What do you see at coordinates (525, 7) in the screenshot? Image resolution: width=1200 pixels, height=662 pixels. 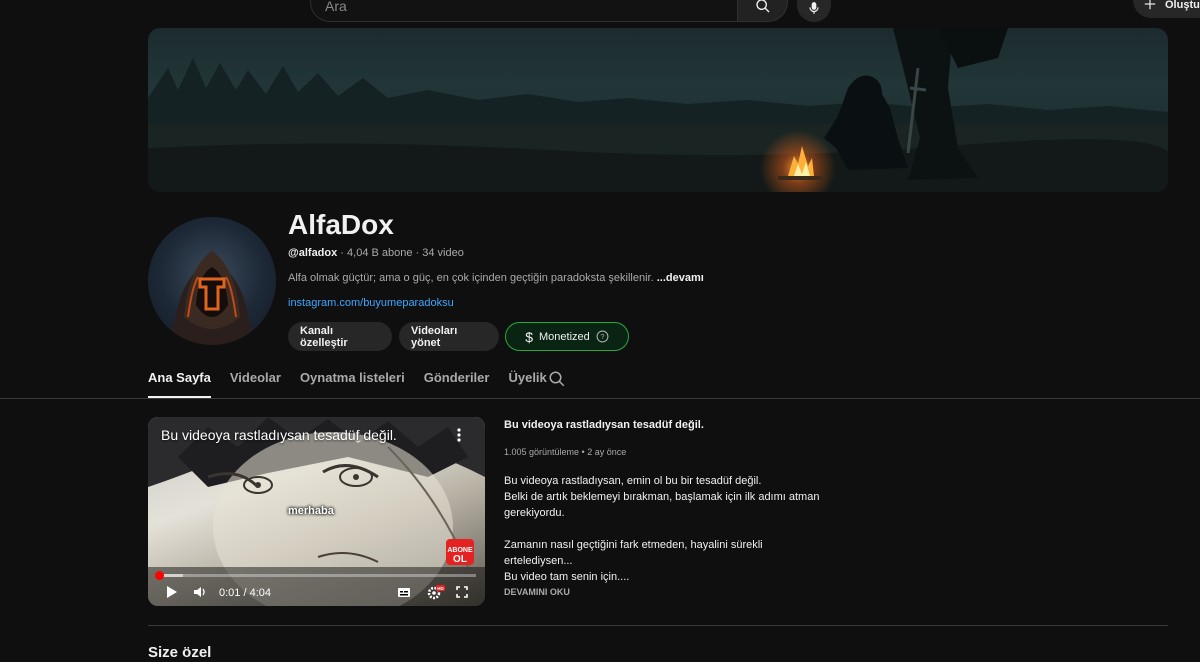 I see `search-input` at bounding box center [525, 7].